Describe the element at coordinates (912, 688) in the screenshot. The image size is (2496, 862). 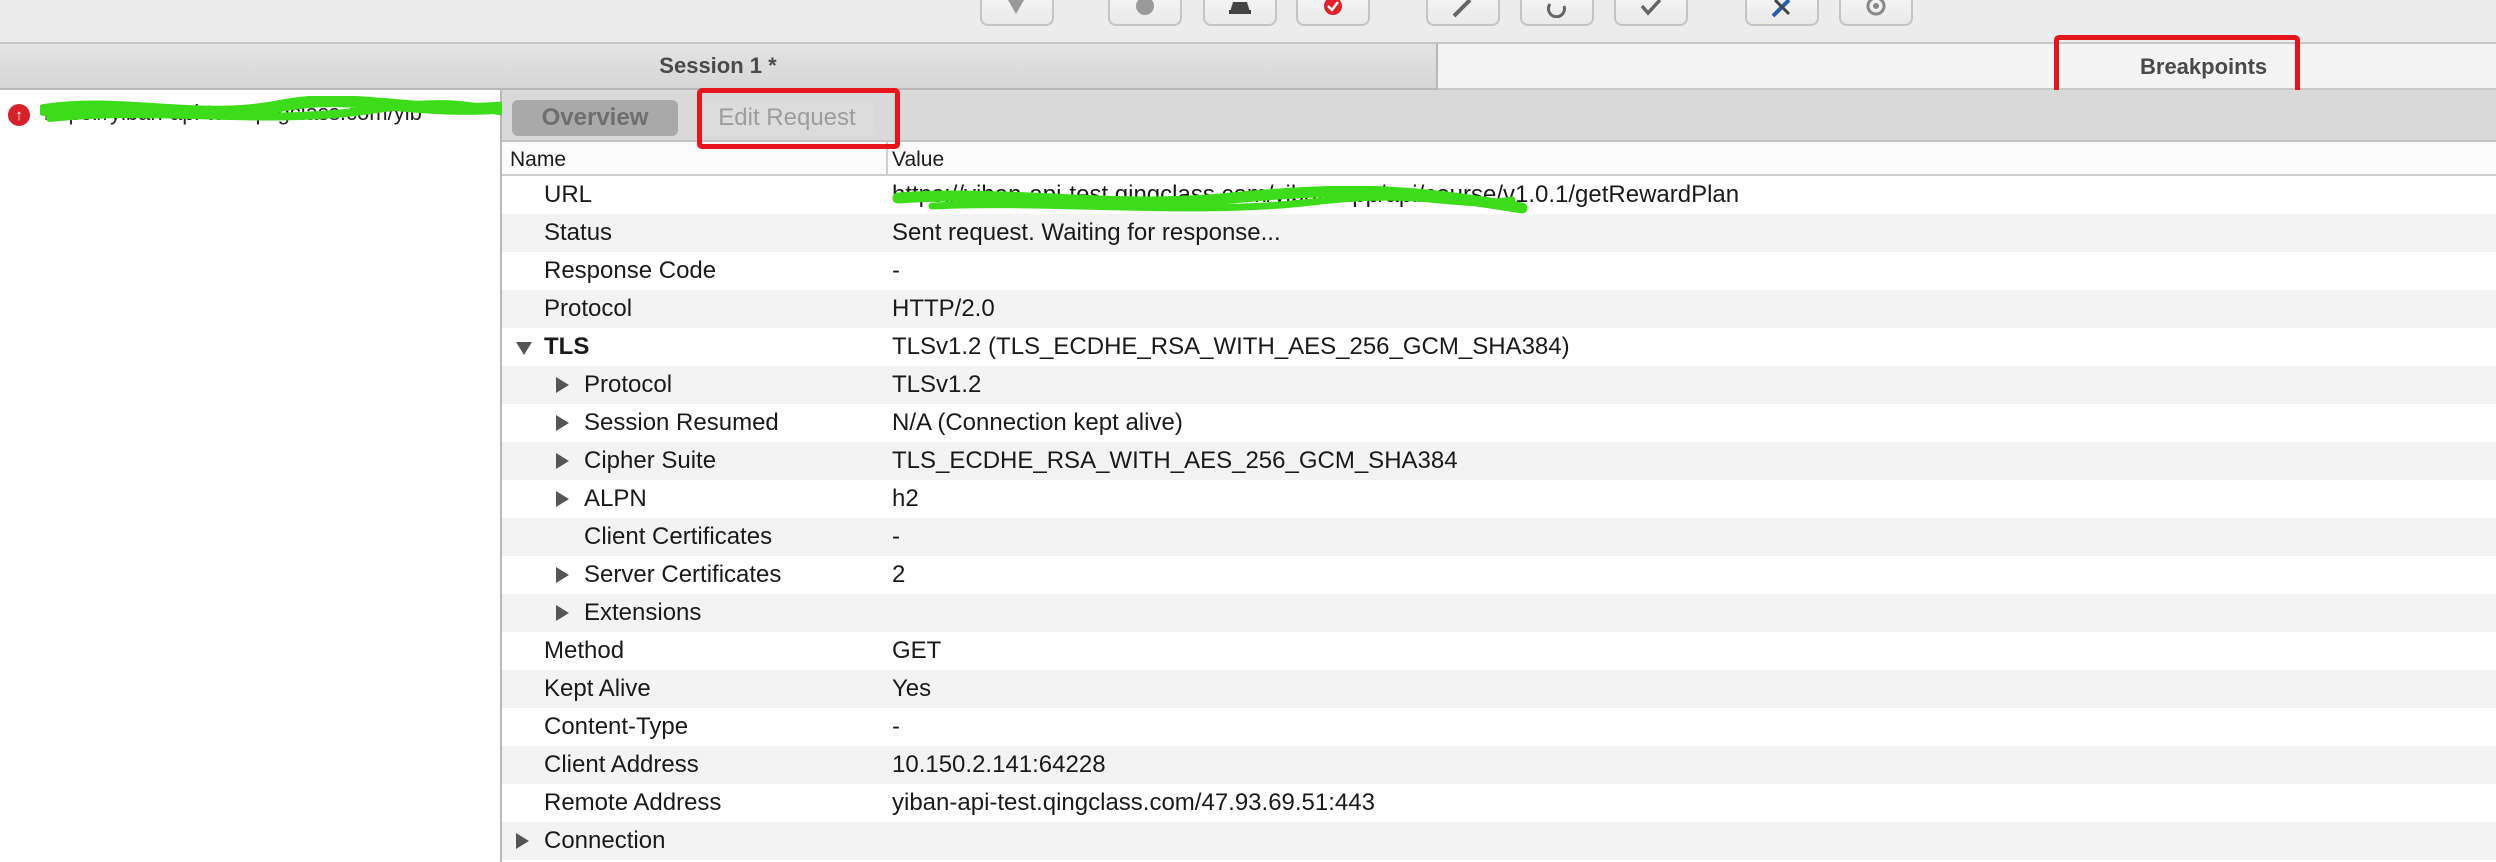
I see `row-value: Yes` at that location.